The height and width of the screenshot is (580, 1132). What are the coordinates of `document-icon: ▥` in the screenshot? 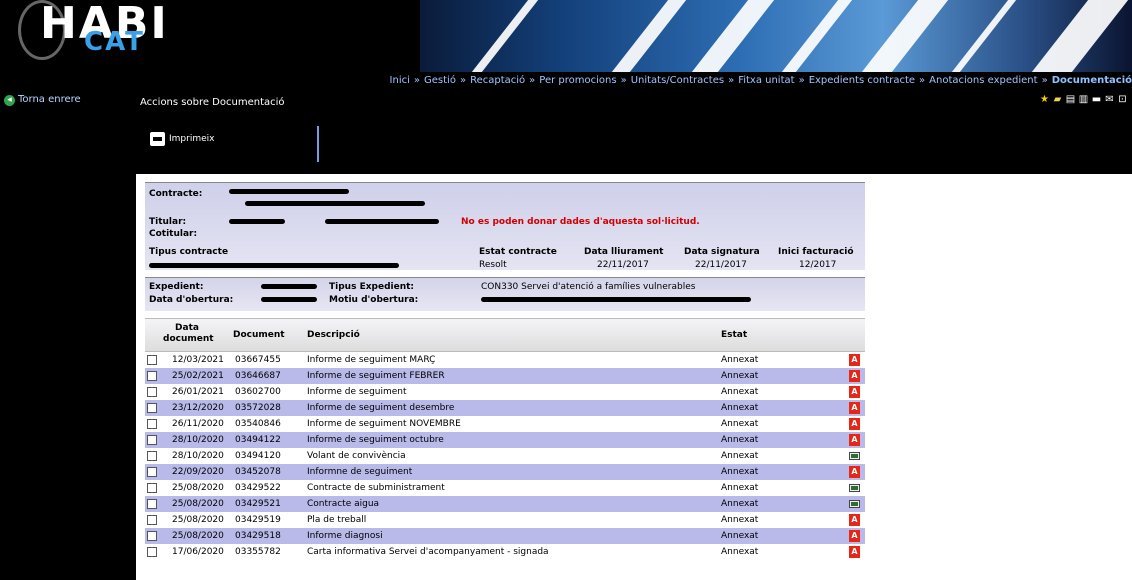 It's located at (1083, 99).